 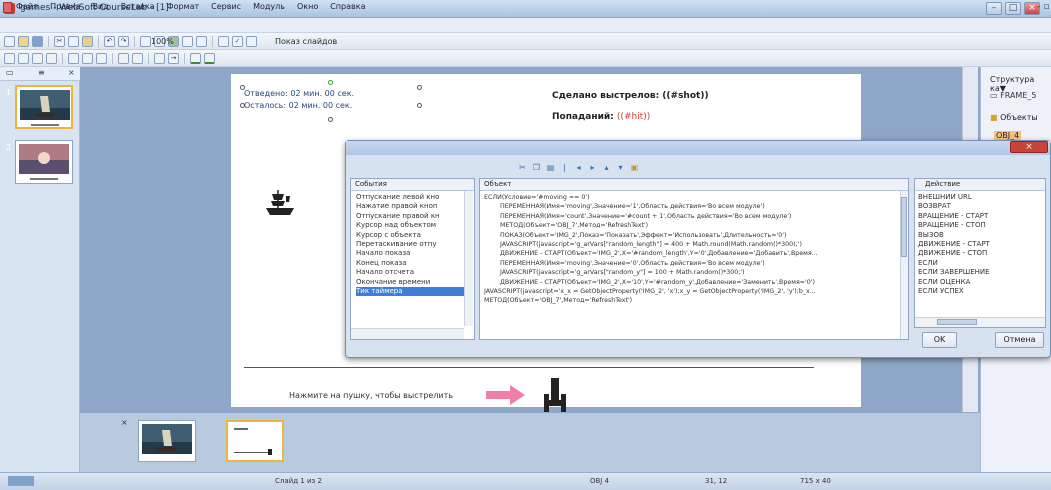 What do you see at coordinates (51, 58) in the screenshot?
I see `align-top-icon` at bounding box center [51, 58].